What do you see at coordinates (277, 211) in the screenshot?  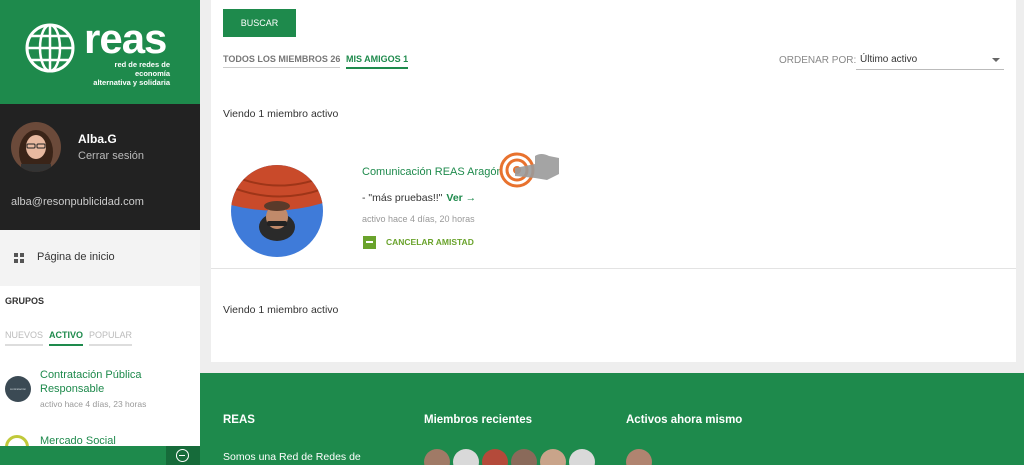 I see `member-avatar` at bounding box center [277, 211].